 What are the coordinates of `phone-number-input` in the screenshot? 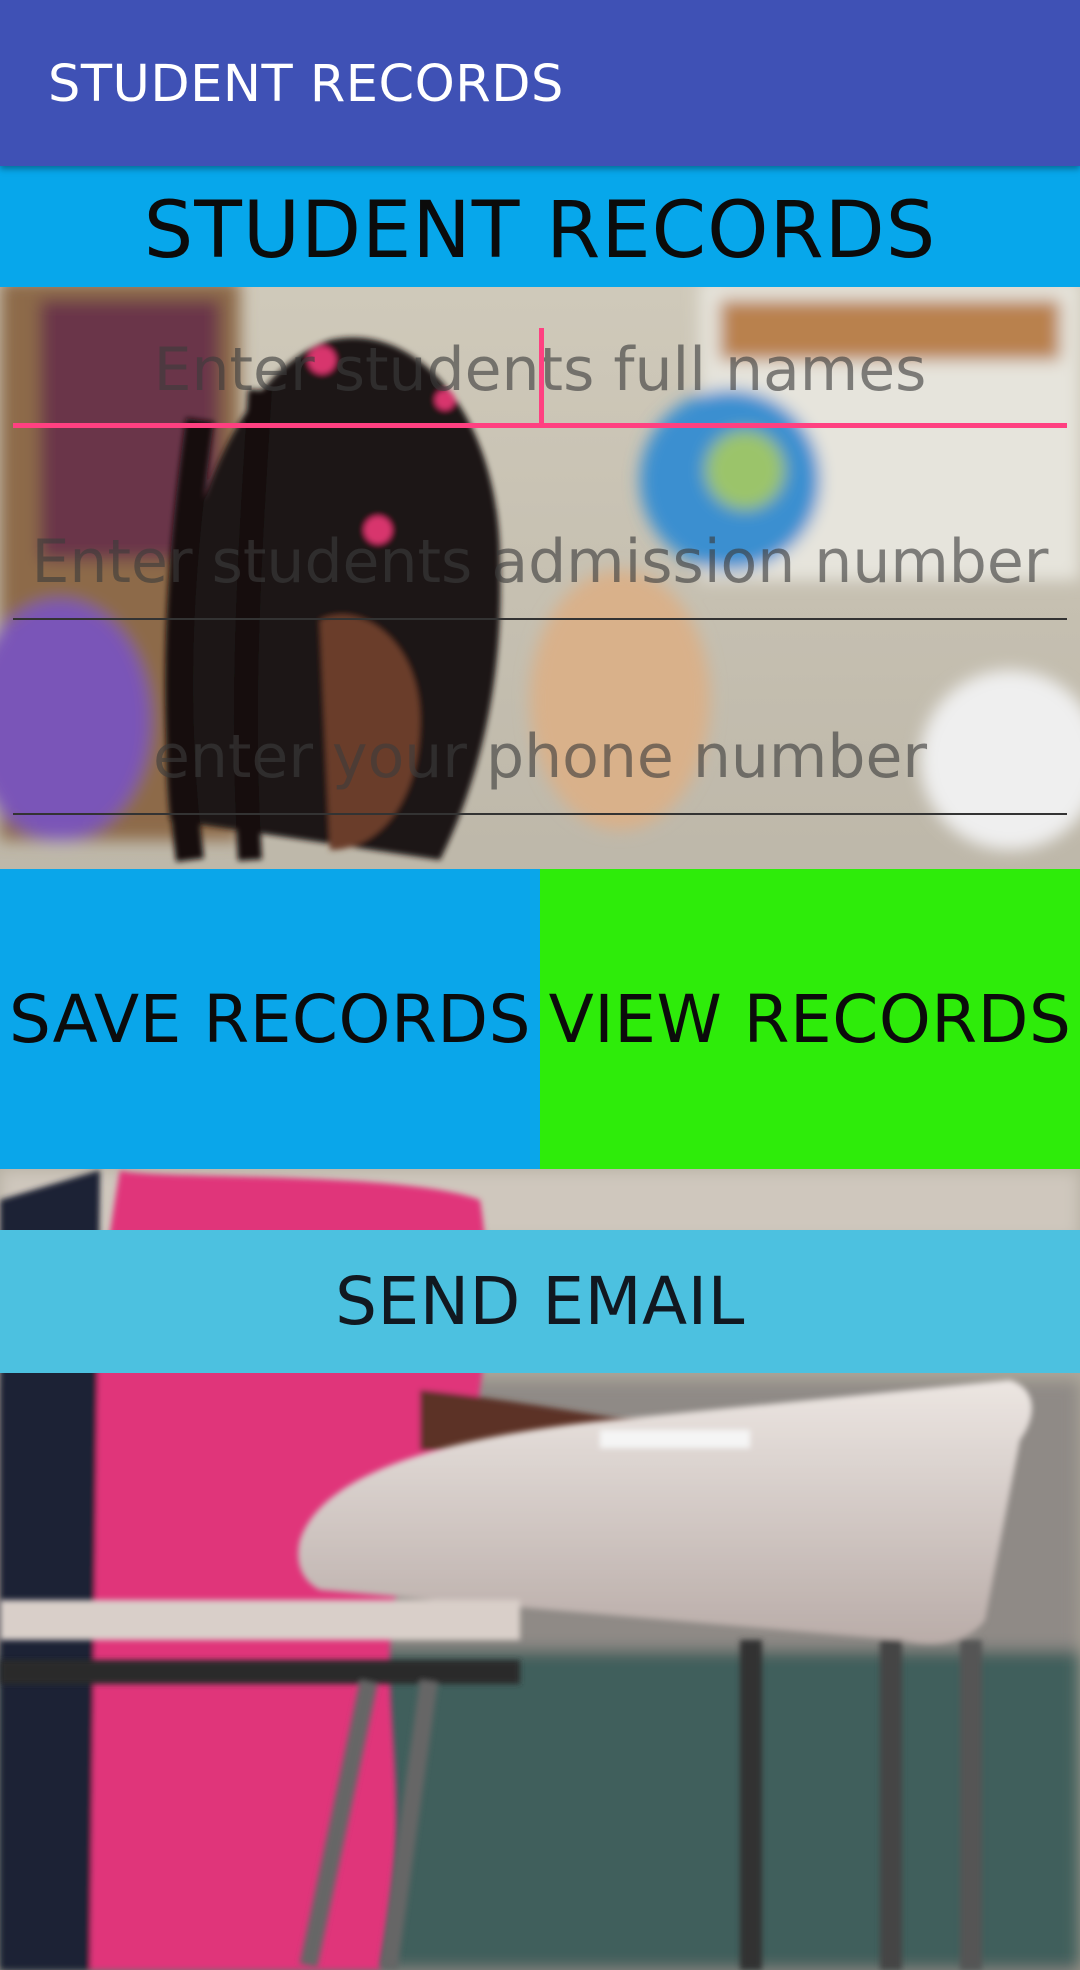 It's located at (540, 757).